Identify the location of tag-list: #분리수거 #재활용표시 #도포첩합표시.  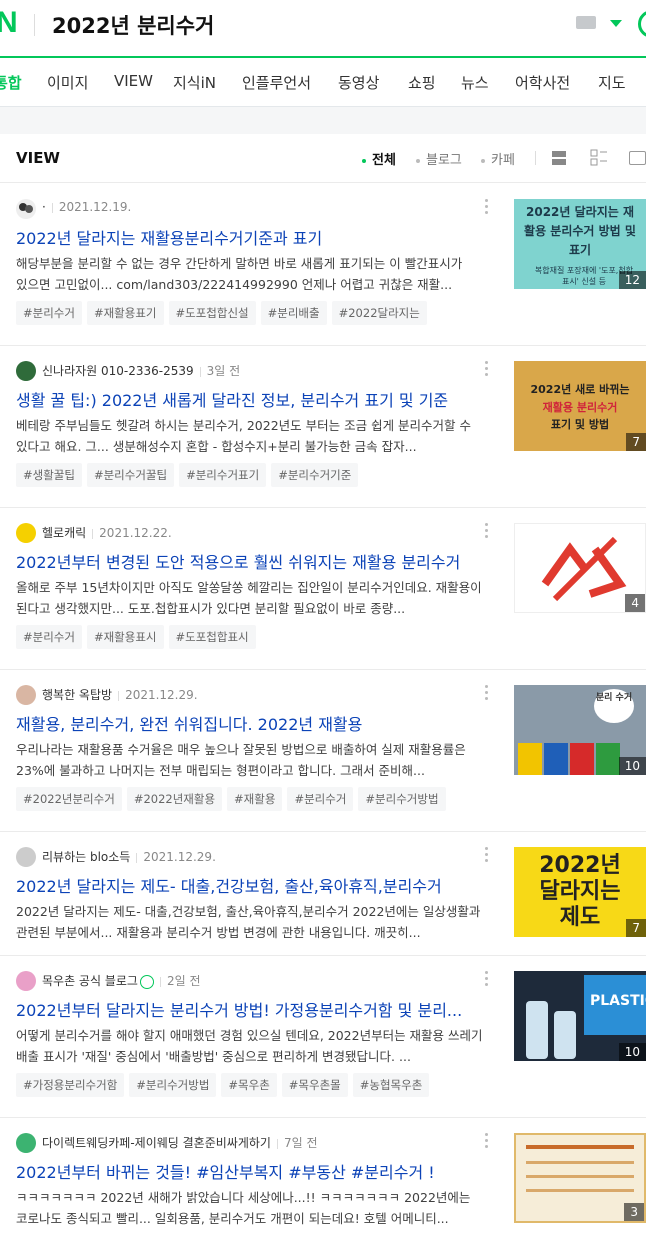
(138, 637).